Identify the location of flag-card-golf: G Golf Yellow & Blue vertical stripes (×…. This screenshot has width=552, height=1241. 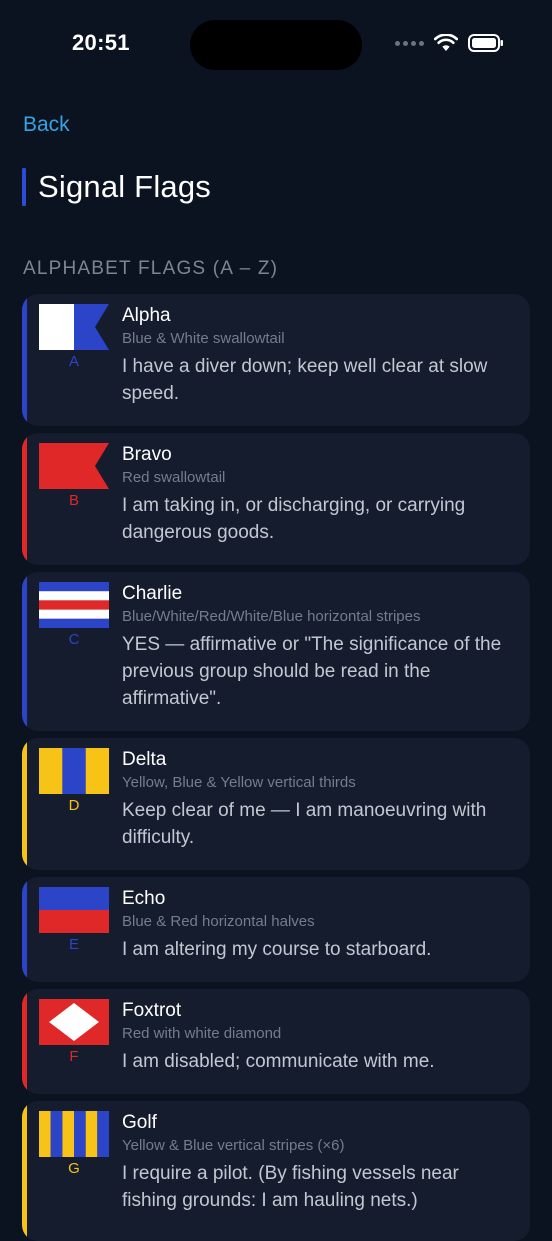
(276, 1171).